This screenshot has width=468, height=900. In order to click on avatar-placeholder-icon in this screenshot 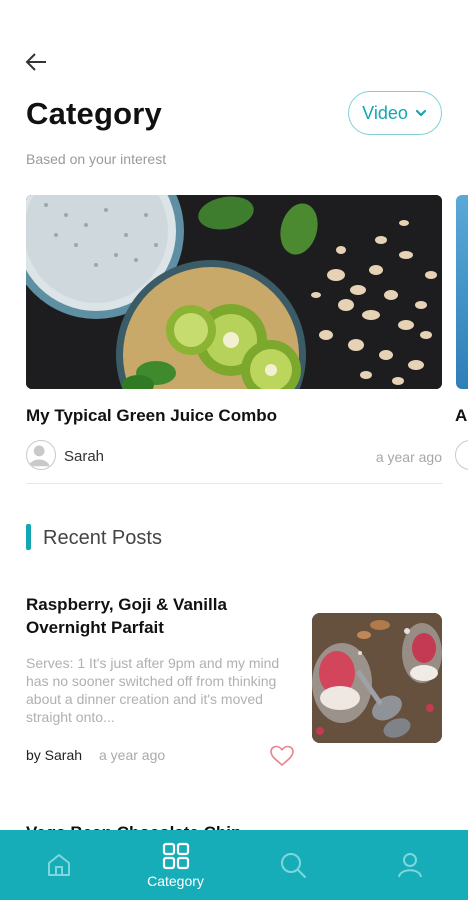, I will do `click(39, 456)`.